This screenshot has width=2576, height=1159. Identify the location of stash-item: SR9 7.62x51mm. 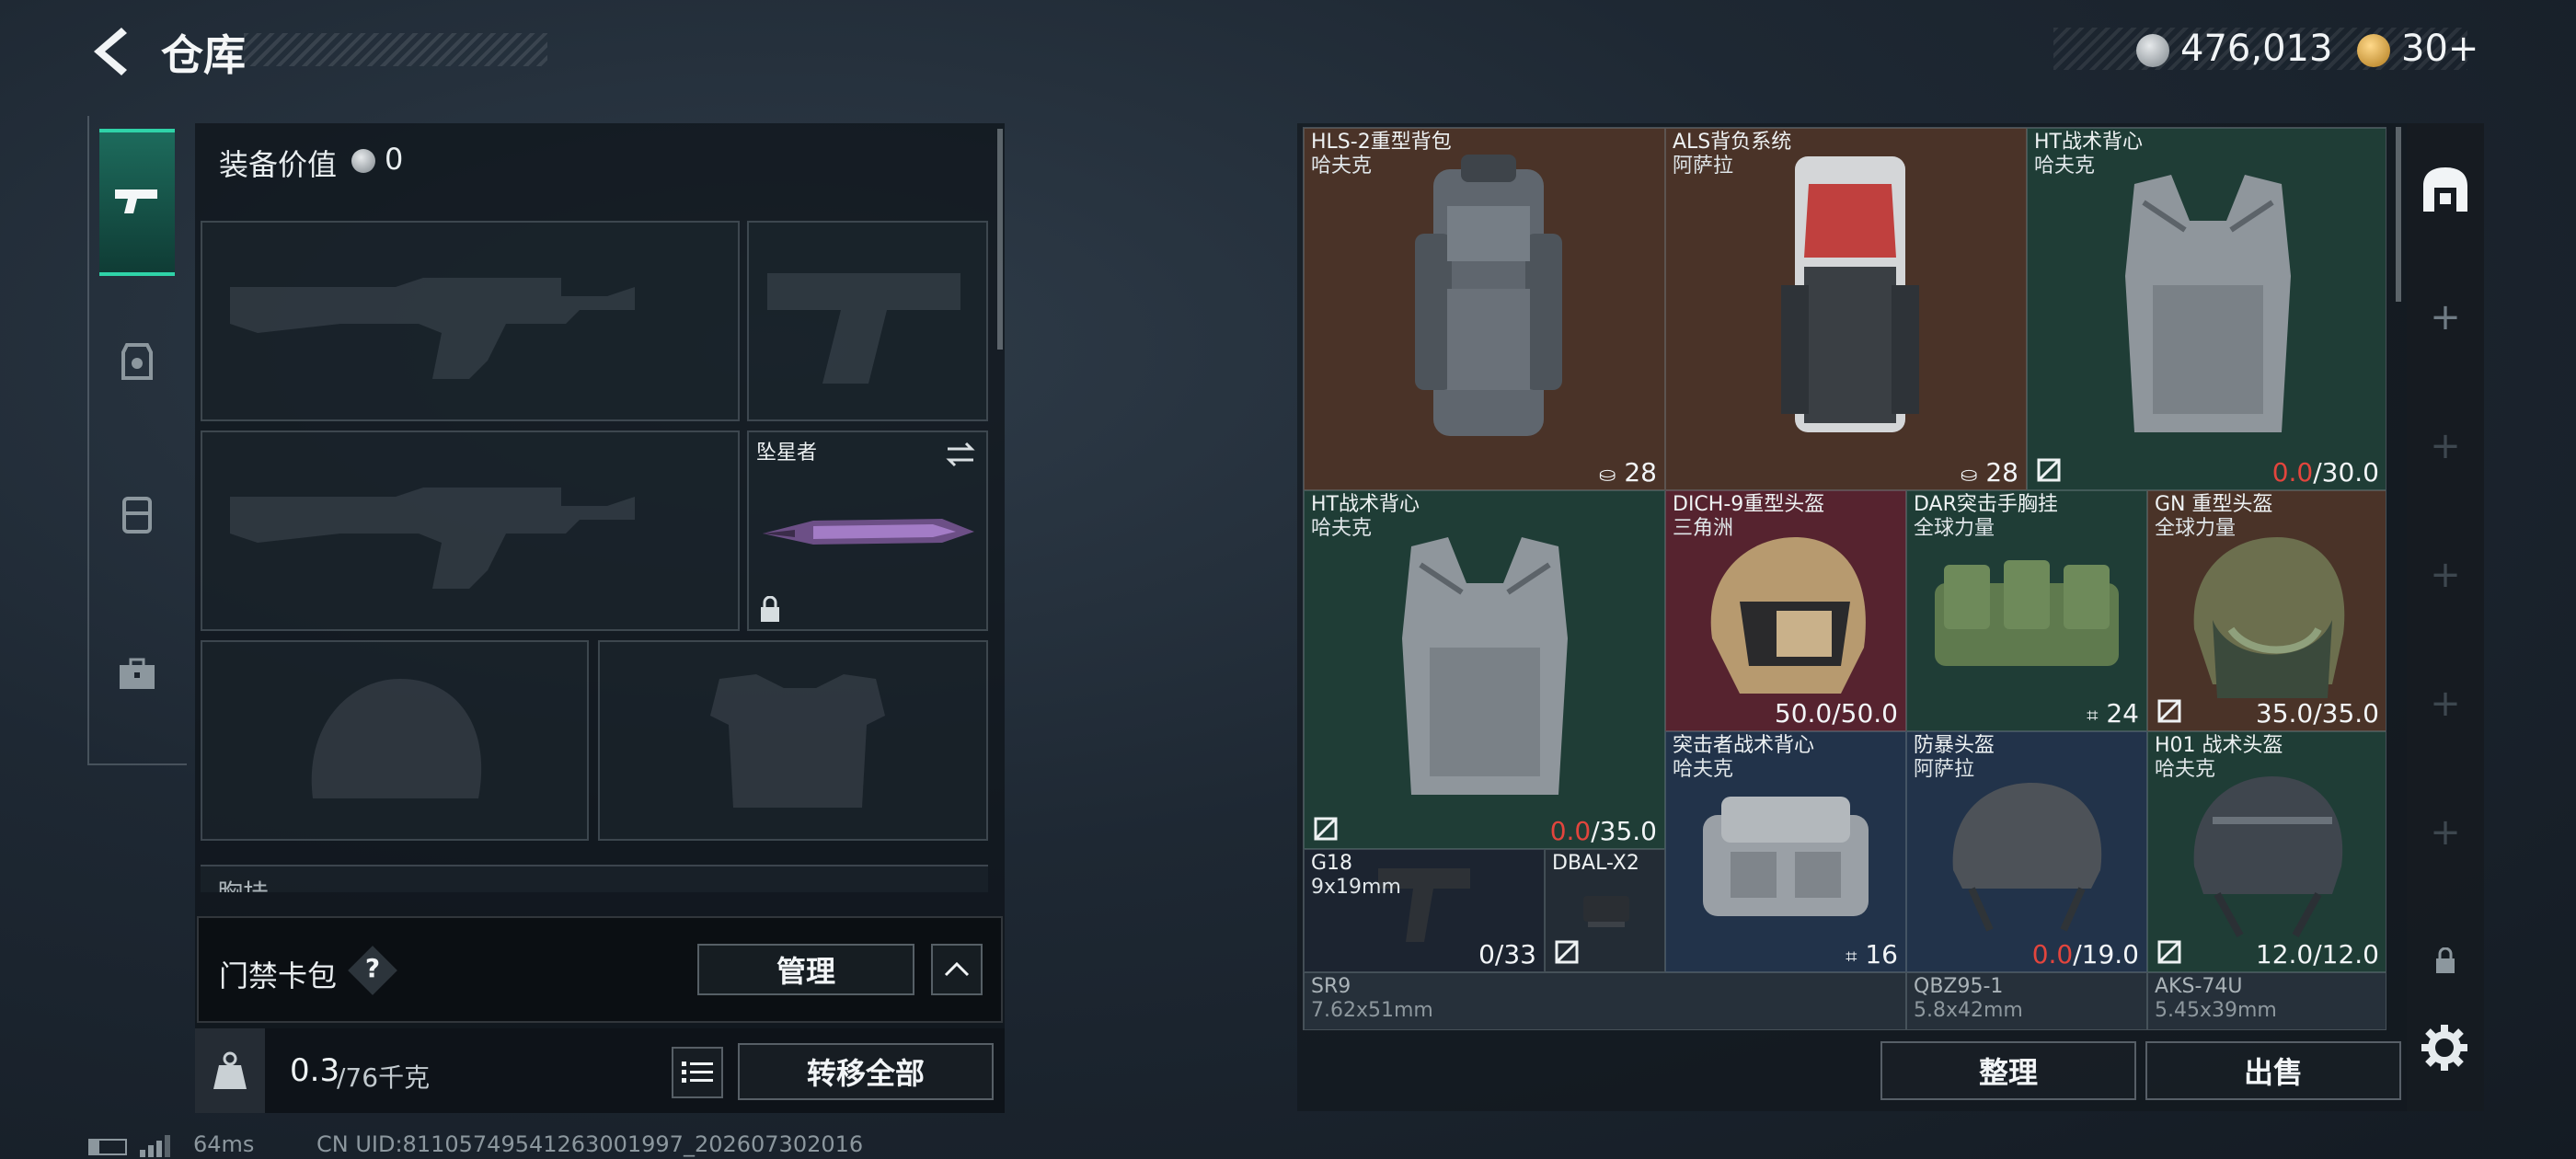
(1605, 1000).